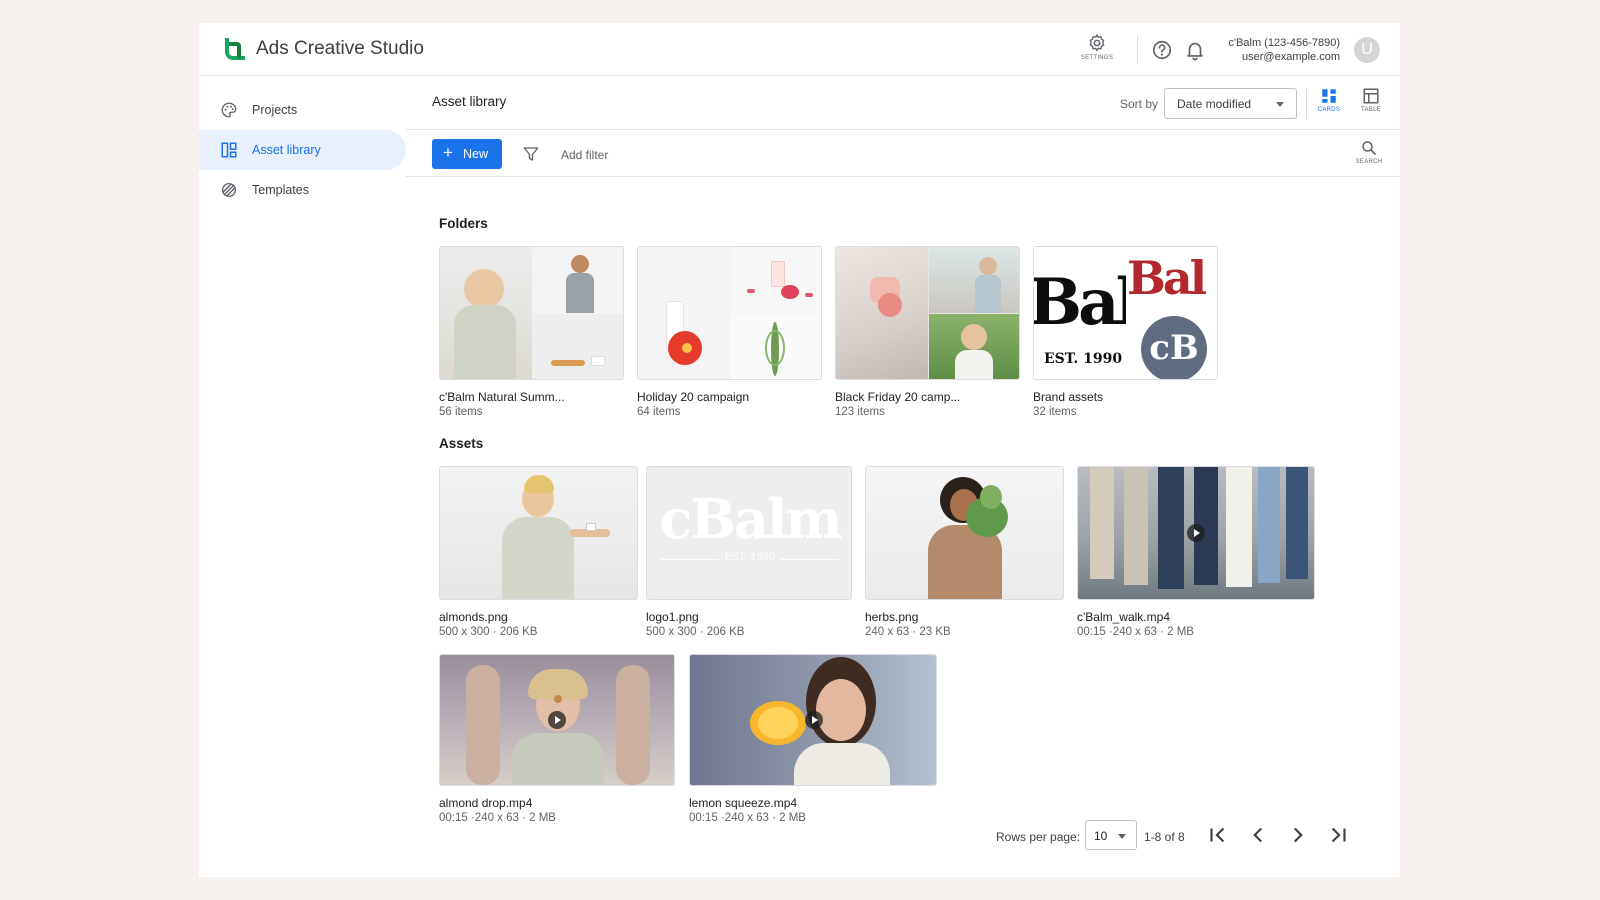  What do you see at coordinates (892, 617) in the screenshot?
I see `asset-name: herbs.png` at bounding box center [892, 617].